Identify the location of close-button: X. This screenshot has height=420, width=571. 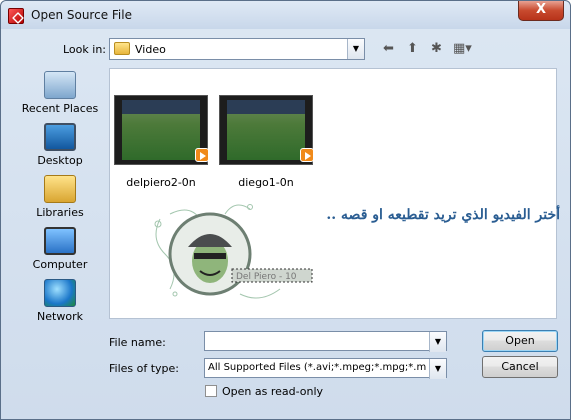
(541, 11).